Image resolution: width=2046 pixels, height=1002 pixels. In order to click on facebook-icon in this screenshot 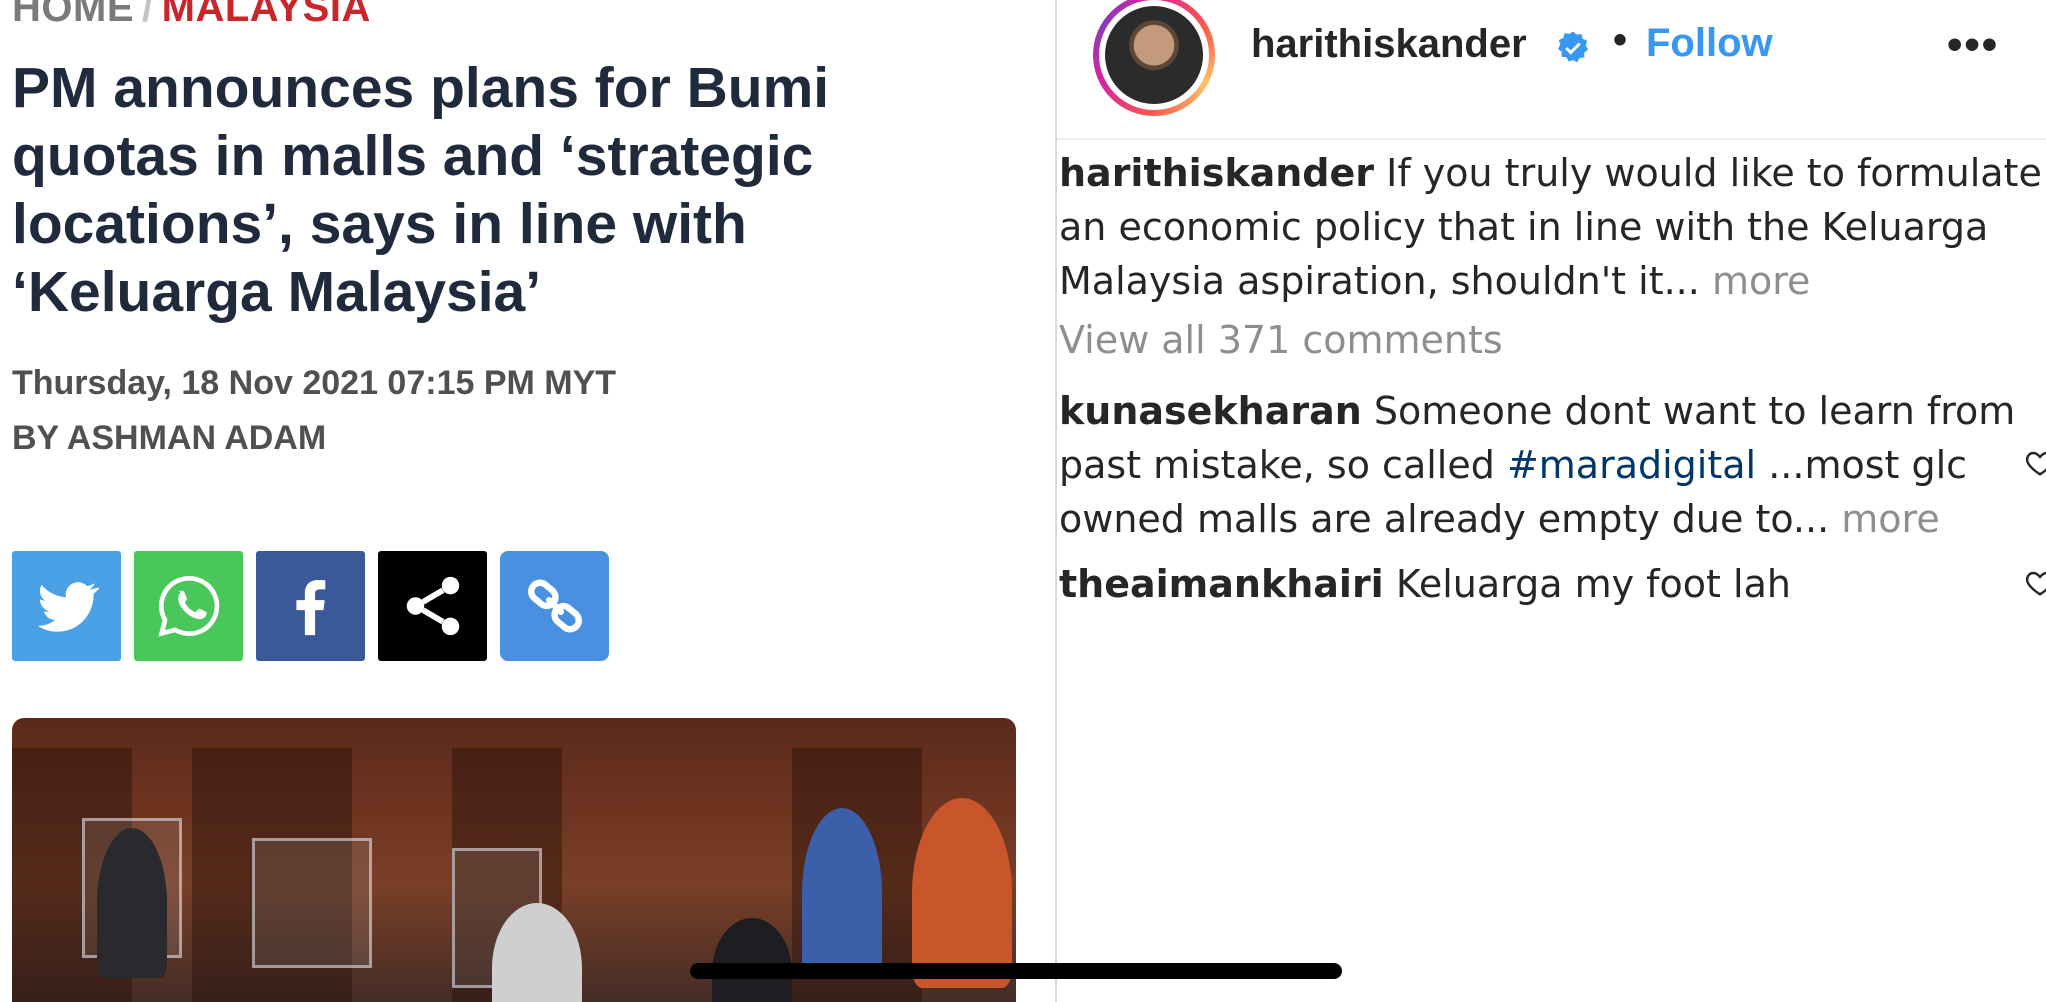, I will do `click(310, 608)`.